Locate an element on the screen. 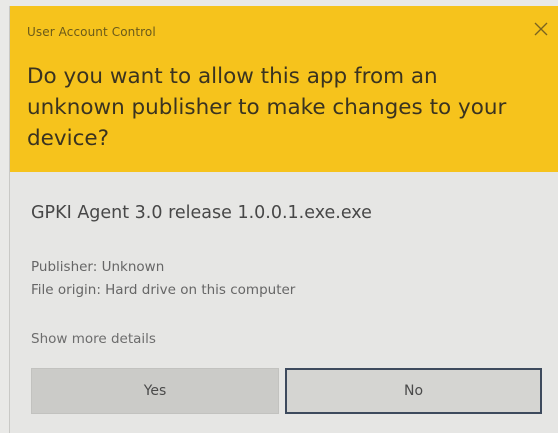  dialog-title: User Account Control is located at coordinates (91, 32).